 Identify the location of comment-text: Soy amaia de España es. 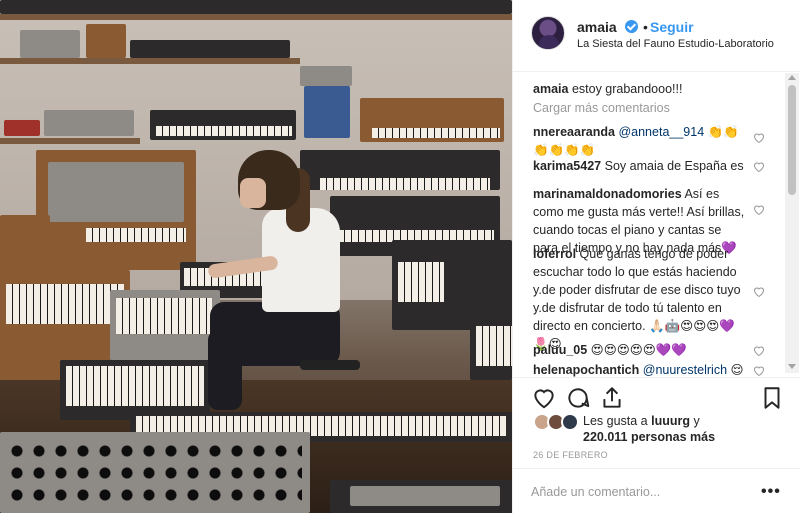
(674, 166).